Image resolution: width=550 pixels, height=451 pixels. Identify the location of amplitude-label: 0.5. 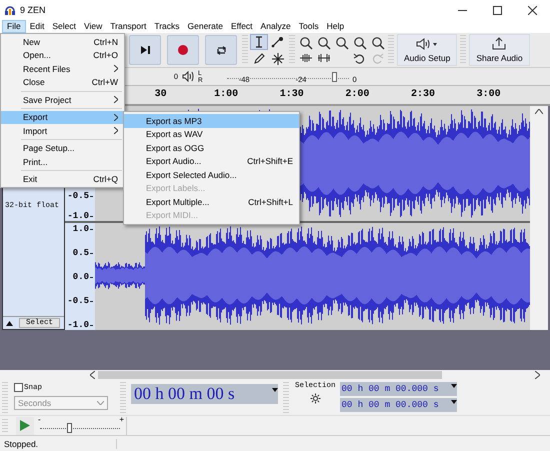
(80, 253).